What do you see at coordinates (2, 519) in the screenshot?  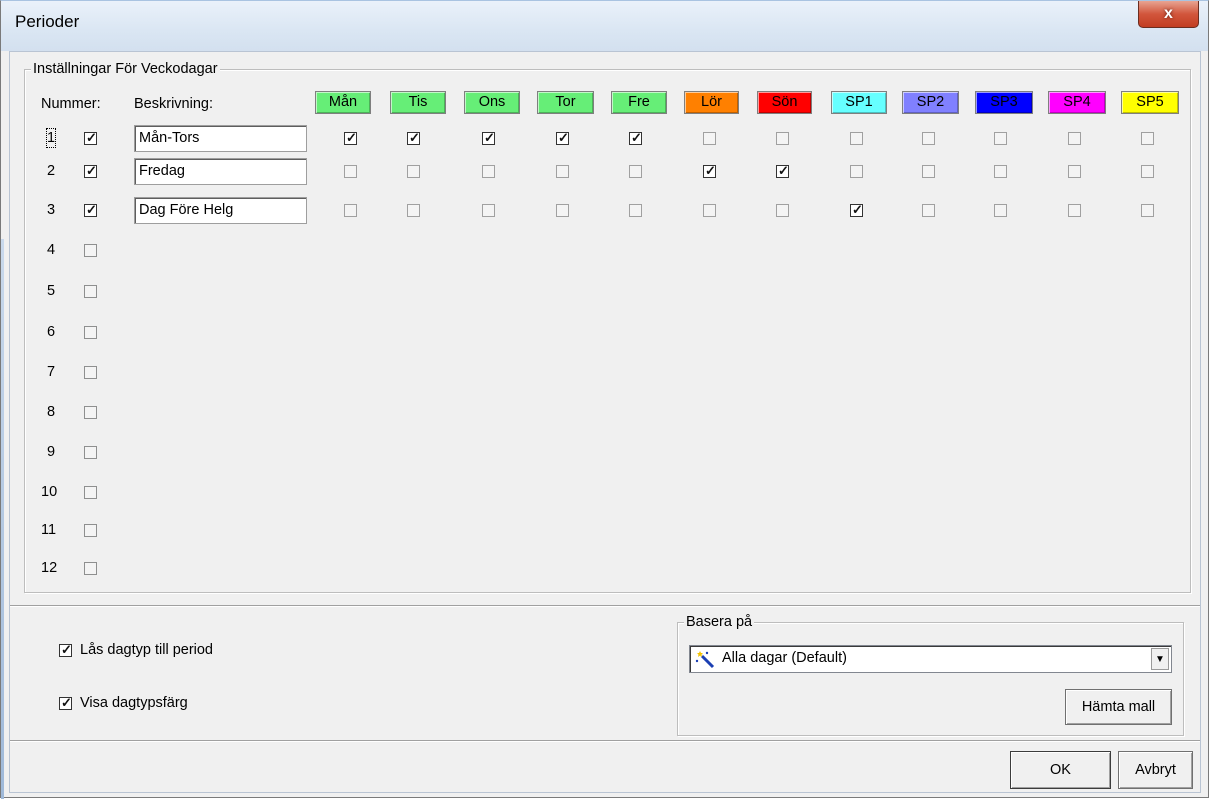 I see `window-frame-edge` at bounding box center [2, 519].